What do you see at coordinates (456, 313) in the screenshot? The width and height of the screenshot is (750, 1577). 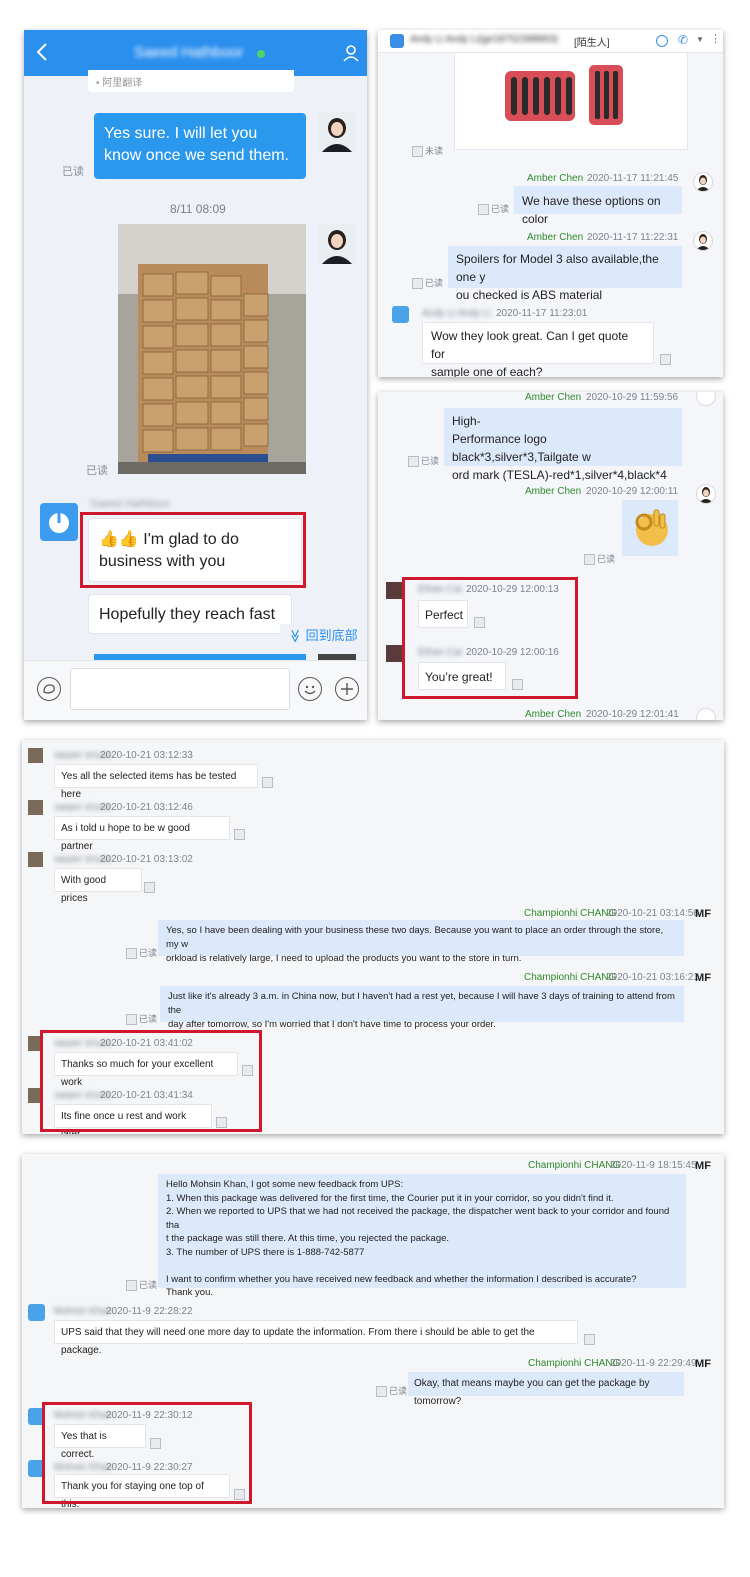 I see `sender-name: Andy Li Andy Li` at bounding box center [456, 313].